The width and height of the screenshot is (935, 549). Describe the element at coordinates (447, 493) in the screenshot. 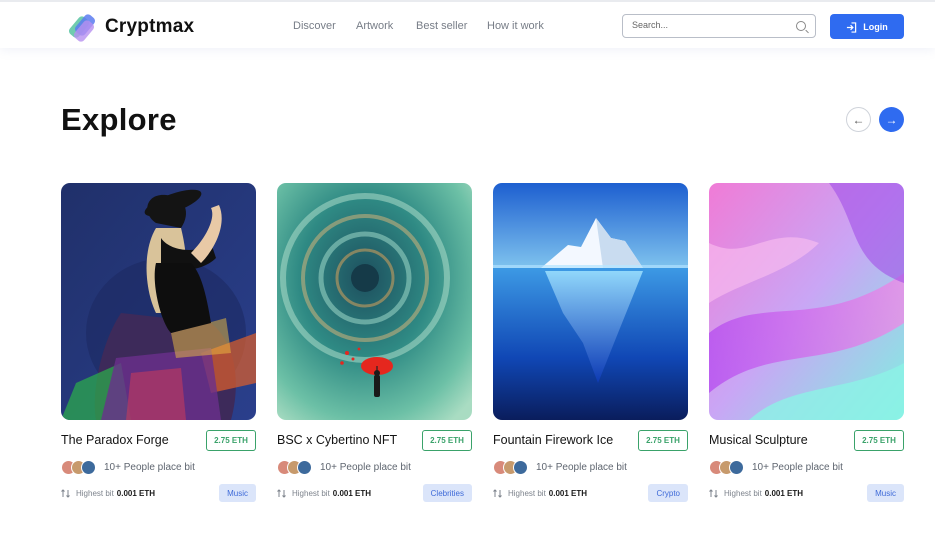

I see `category-tag: Clebrities` at that location.